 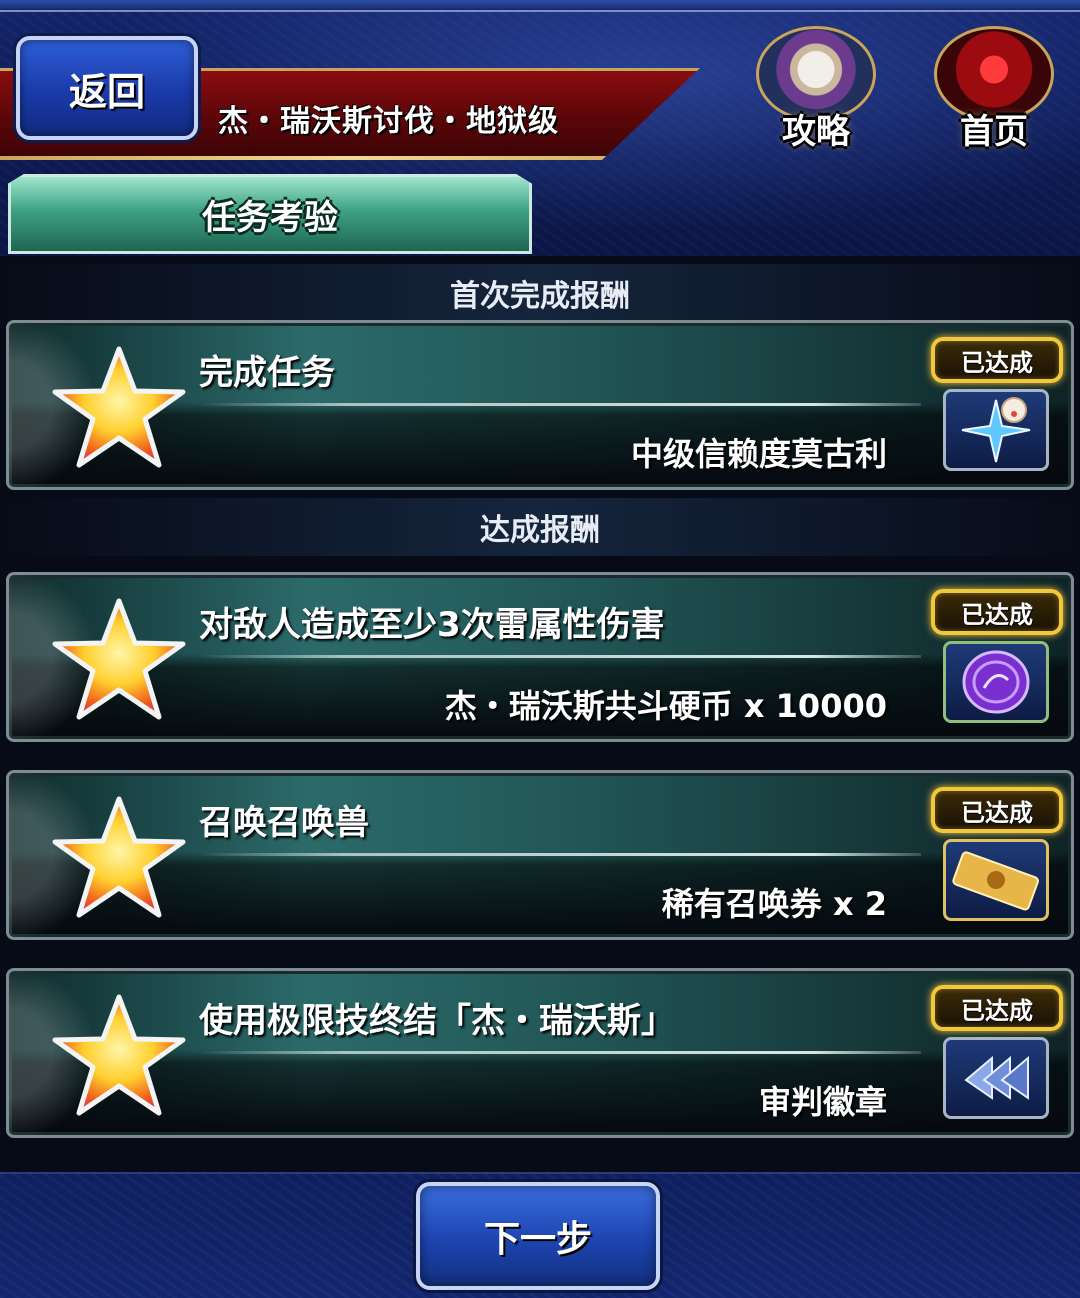 I want to click on task-row: 使用极限技终结「杰・瑞沃斯」 审判徽章 已达成, so click(x=540, y=1053).